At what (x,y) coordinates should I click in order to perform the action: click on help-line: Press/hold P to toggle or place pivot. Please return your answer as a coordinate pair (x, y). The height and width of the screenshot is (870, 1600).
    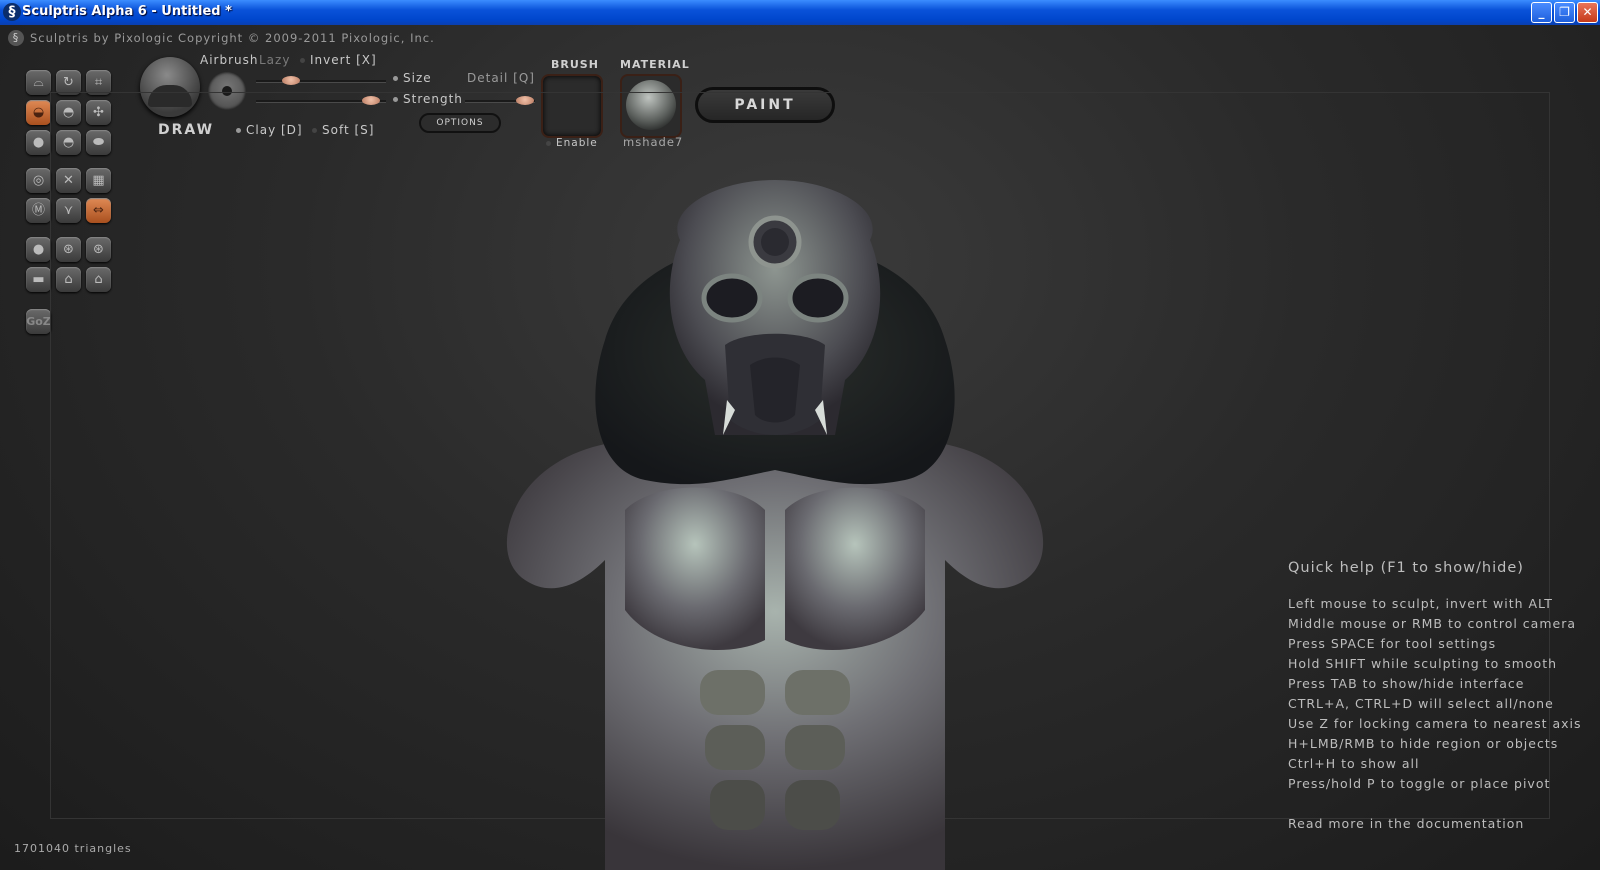
    Looking at the image, I should click on (1419, 783).